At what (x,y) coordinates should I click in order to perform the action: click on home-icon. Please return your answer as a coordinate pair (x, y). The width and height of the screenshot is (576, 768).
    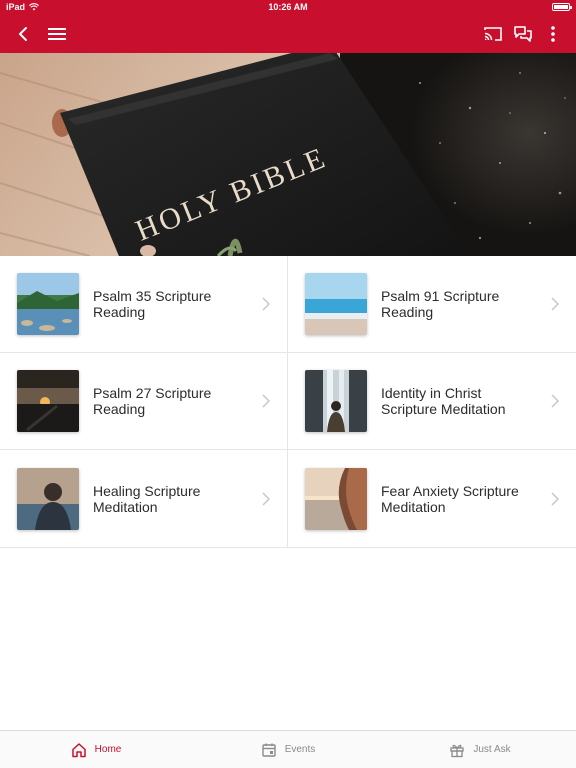
    Looking at the image, I should click on (78, 749).